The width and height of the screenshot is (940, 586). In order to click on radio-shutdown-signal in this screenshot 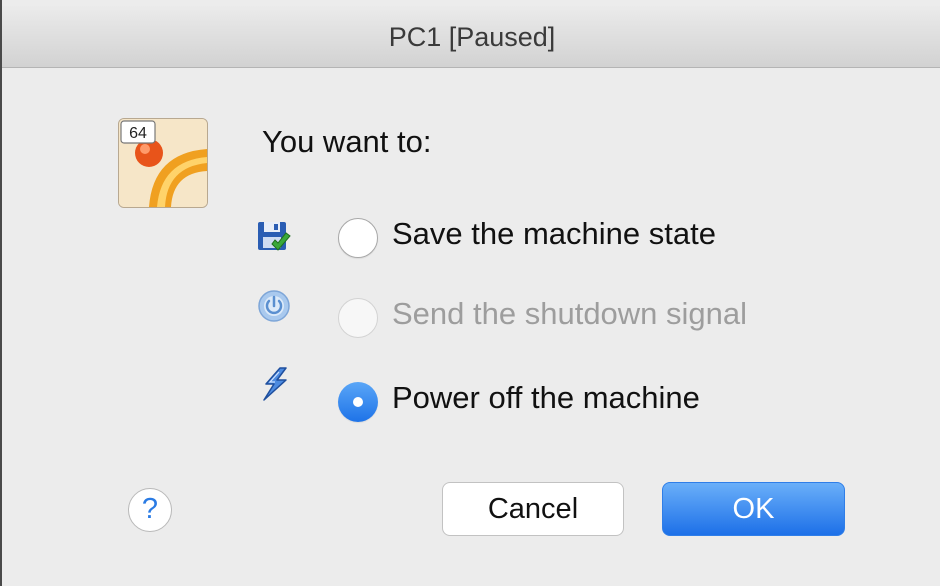, I will do `click(358, 318)`.